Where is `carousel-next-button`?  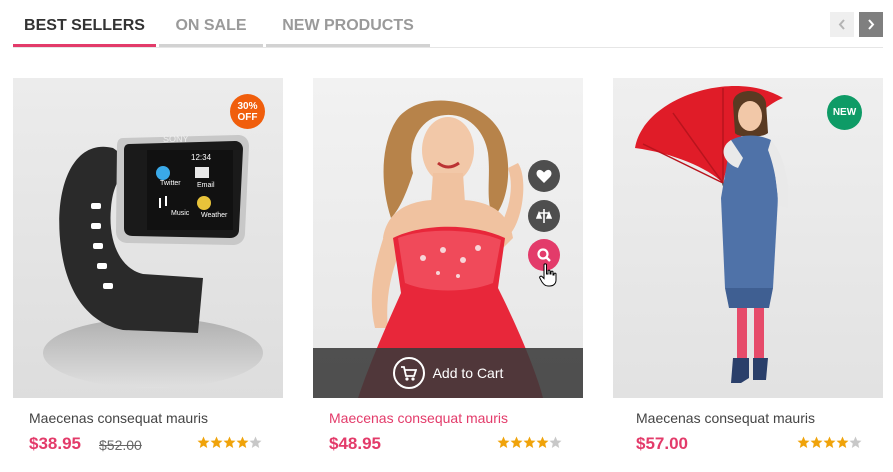 carousel-next-button is located at coordinates (871, 24).